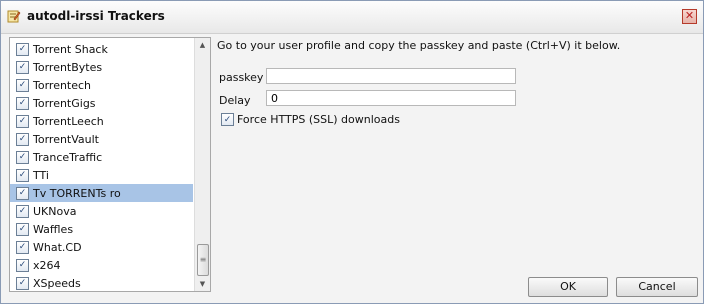 The image size is (704, 304). Describe the element at coordinates (689, 16) in the screenshot. I see `close-button: ✕` at that location.